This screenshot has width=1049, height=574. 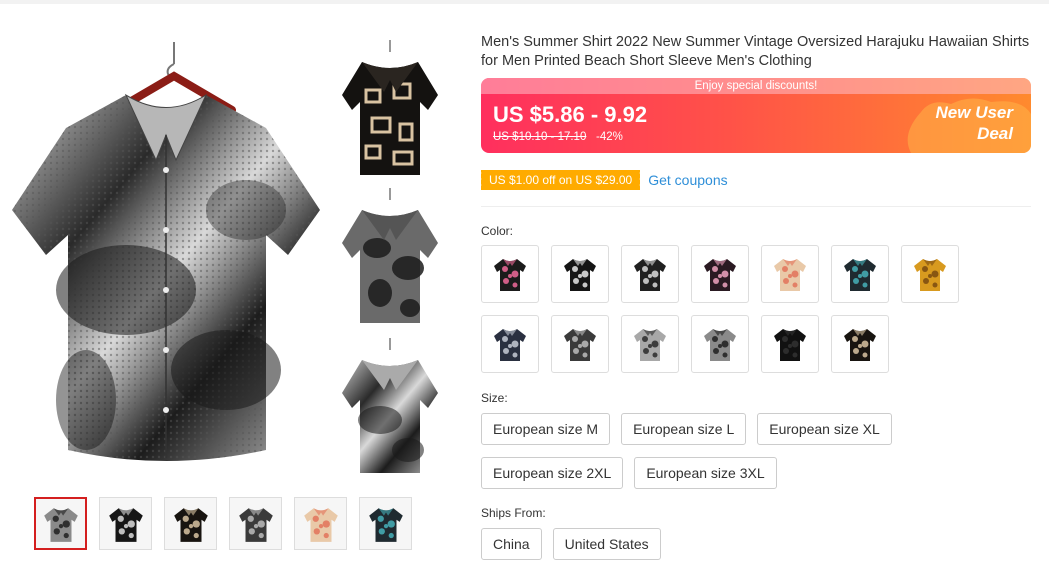 I want to click on thumb-black-geometric, so click(x=190, y=523).